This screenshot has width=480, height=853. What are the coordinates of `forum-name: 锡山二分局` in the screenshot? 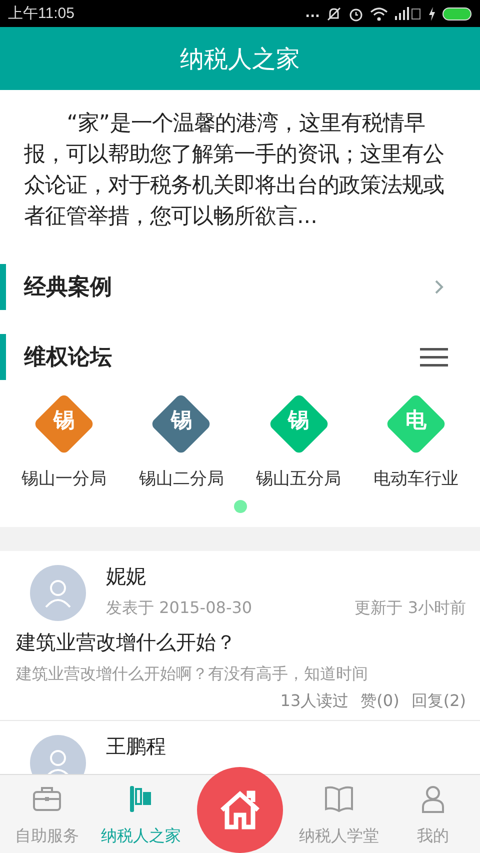 It's located at (181, 479).